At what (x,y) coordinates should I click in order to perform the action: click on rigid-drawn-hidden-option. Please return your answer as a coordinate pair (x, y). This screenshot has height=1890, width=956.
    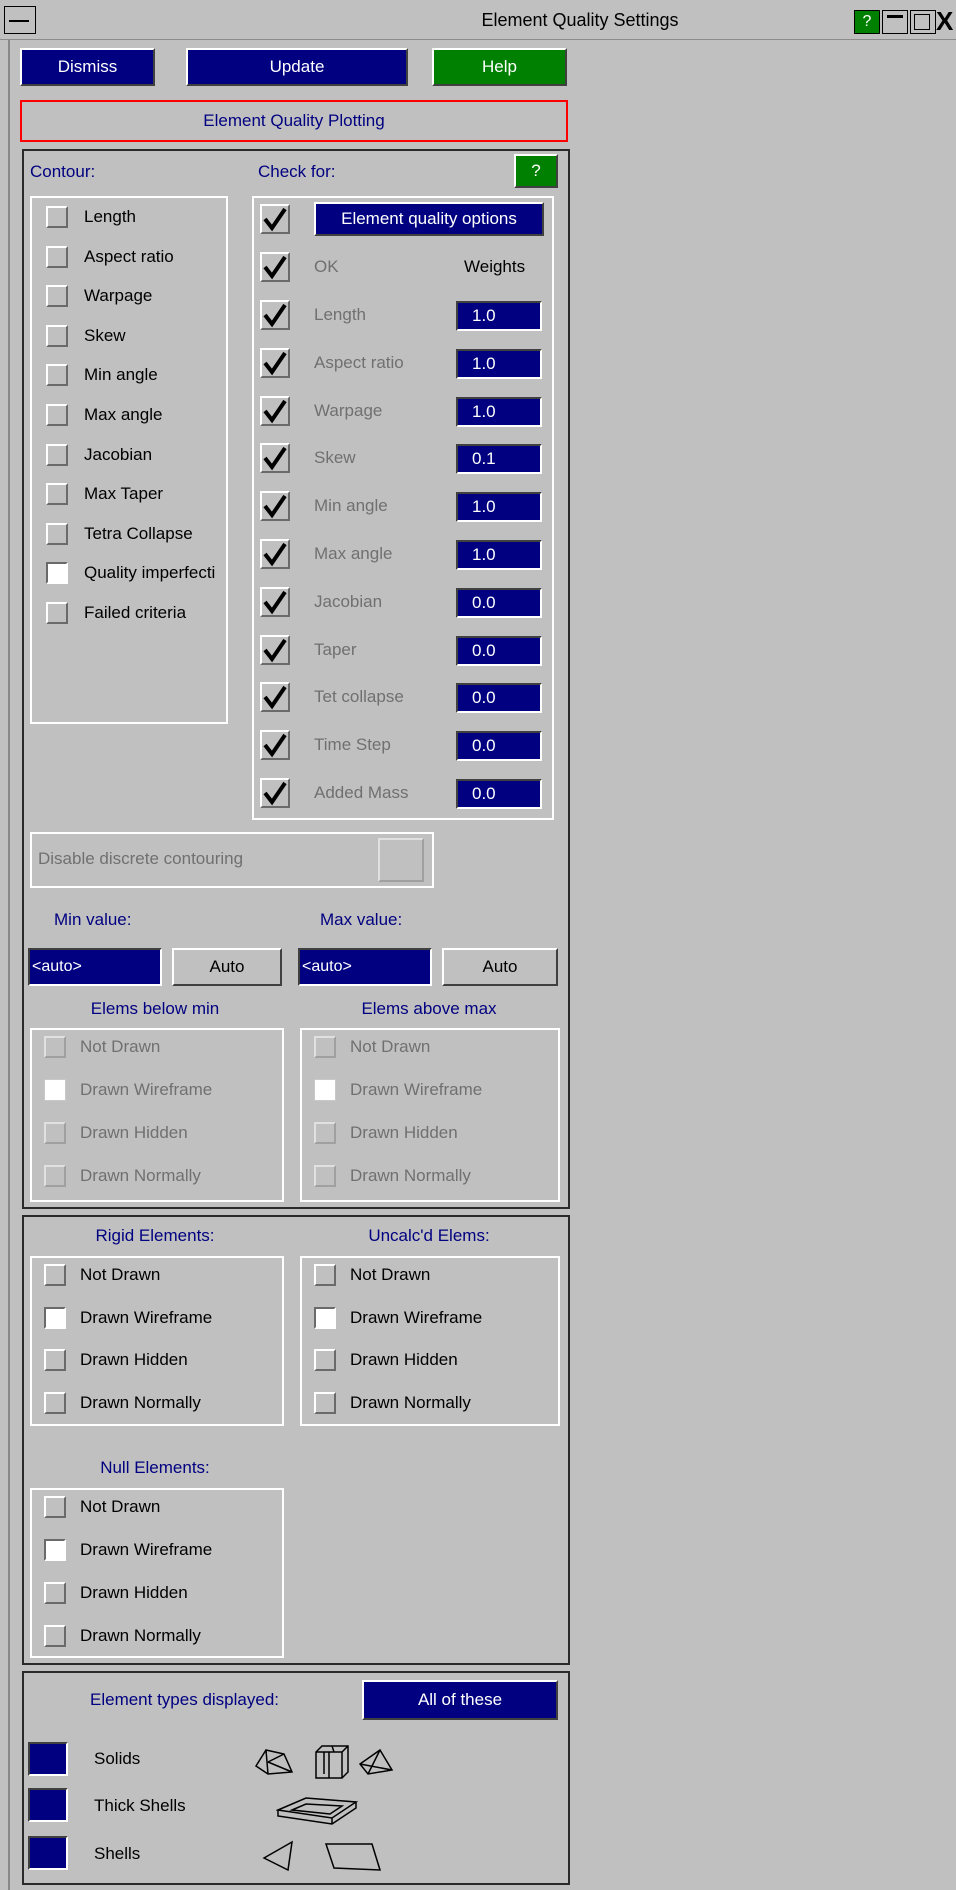
    Looking at the image, I should click on (55, 1360).